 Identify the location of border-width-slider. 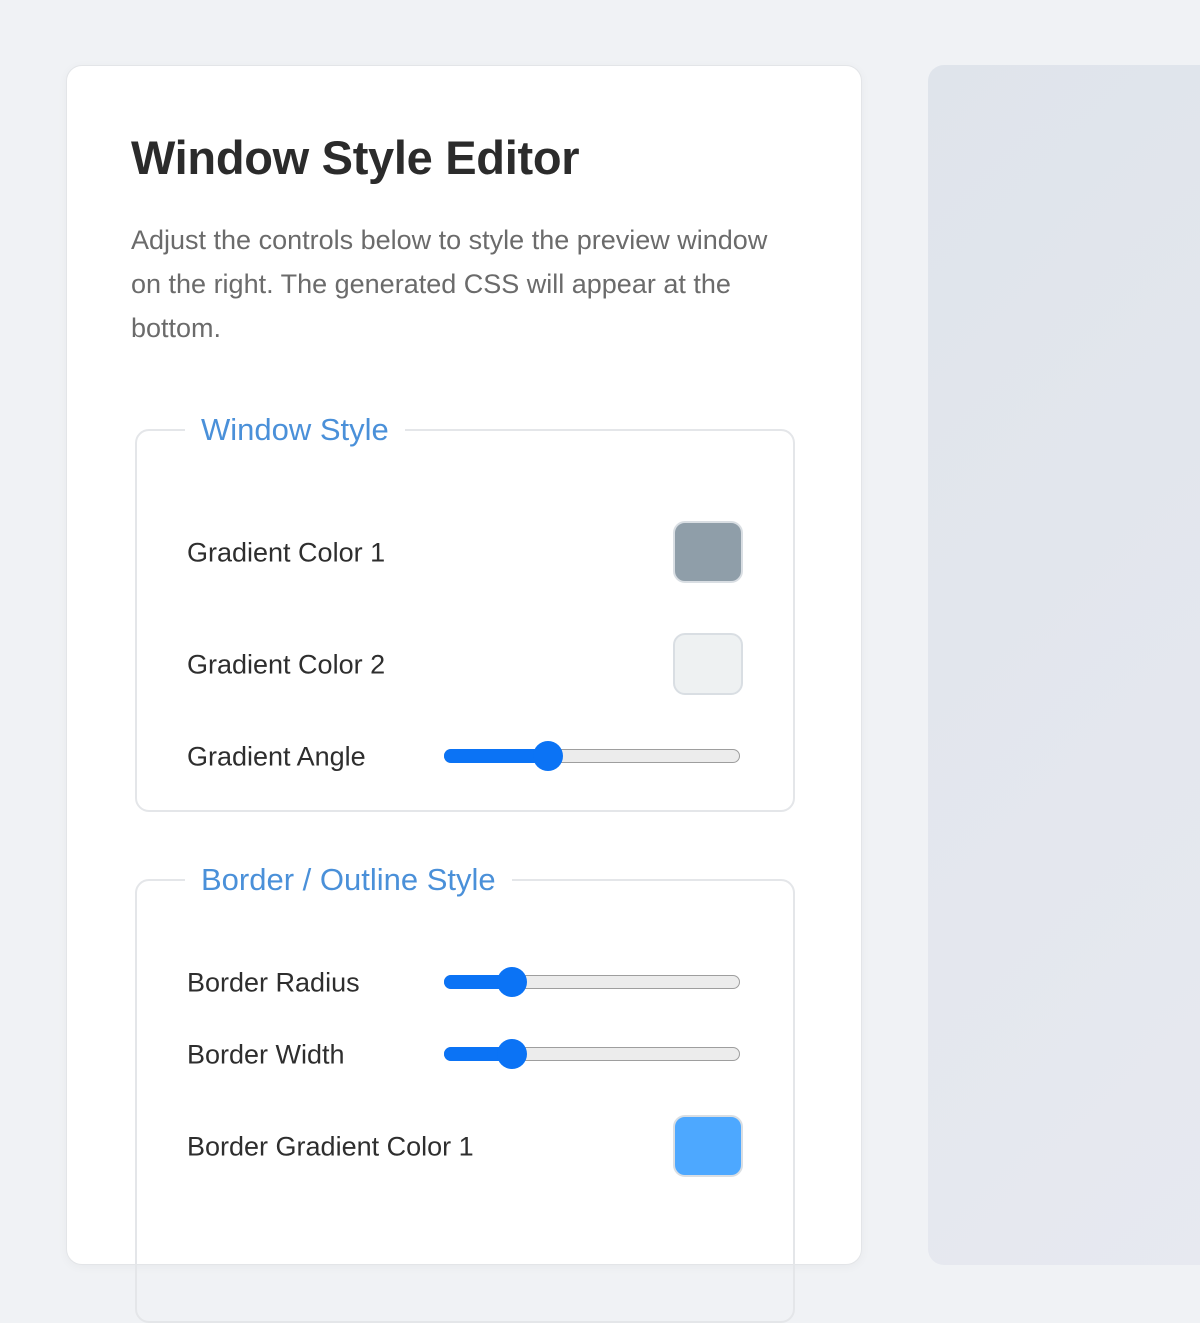
(592, 1054).